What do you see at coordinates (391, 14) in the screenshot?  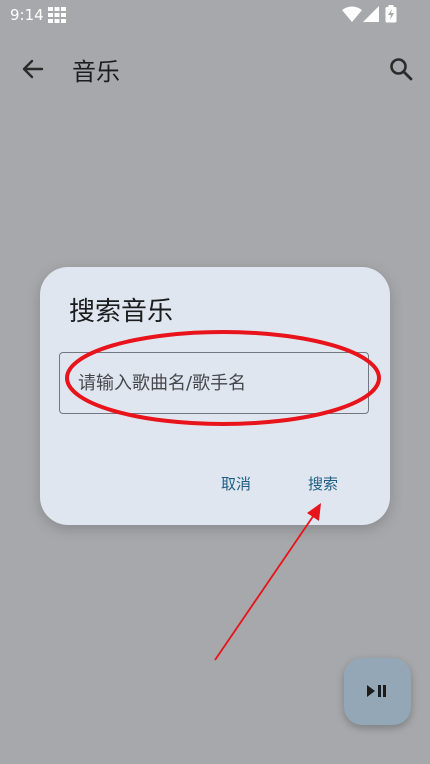 I see `battery-icon` at bounding box center [391, 14].